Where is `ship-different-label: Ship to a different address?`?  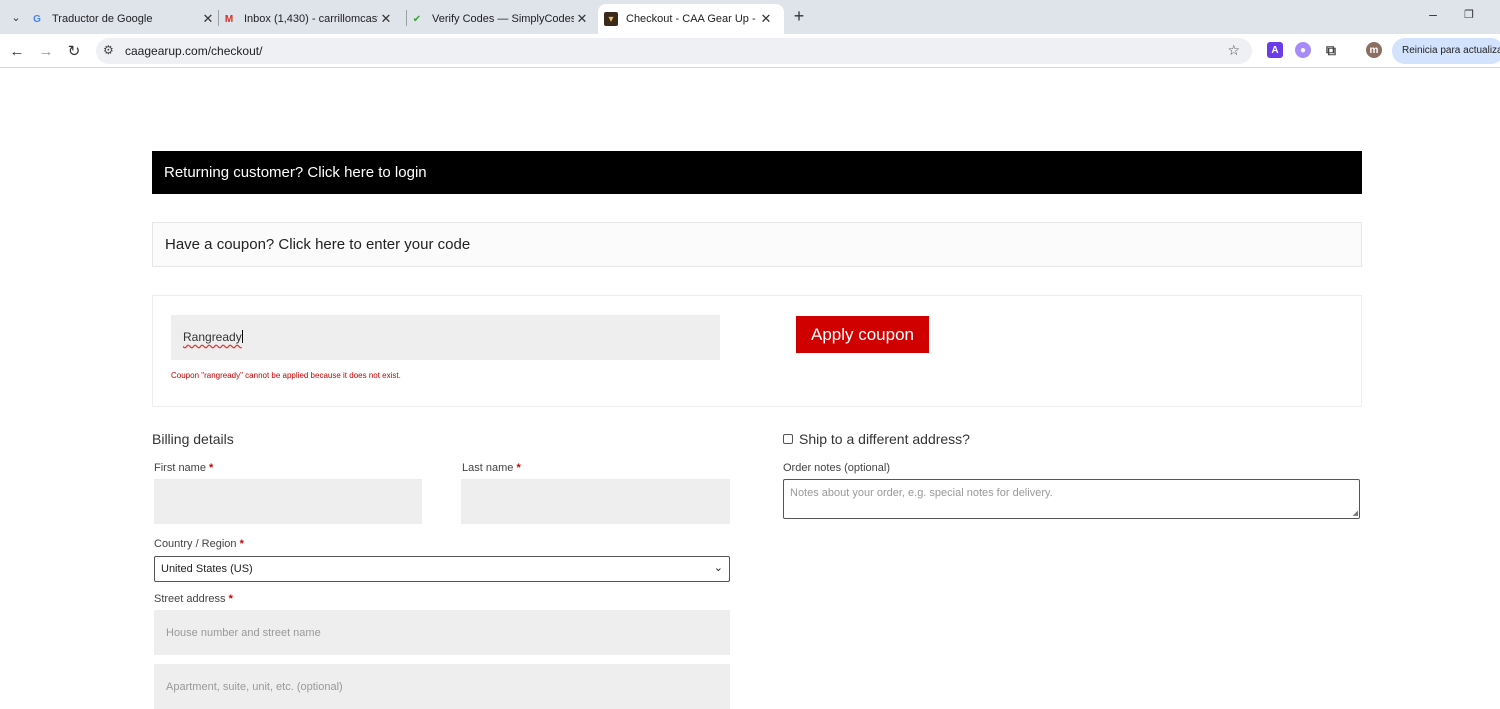
ship-different-label: Ship to a different address? is located at coordinates (884, 439).